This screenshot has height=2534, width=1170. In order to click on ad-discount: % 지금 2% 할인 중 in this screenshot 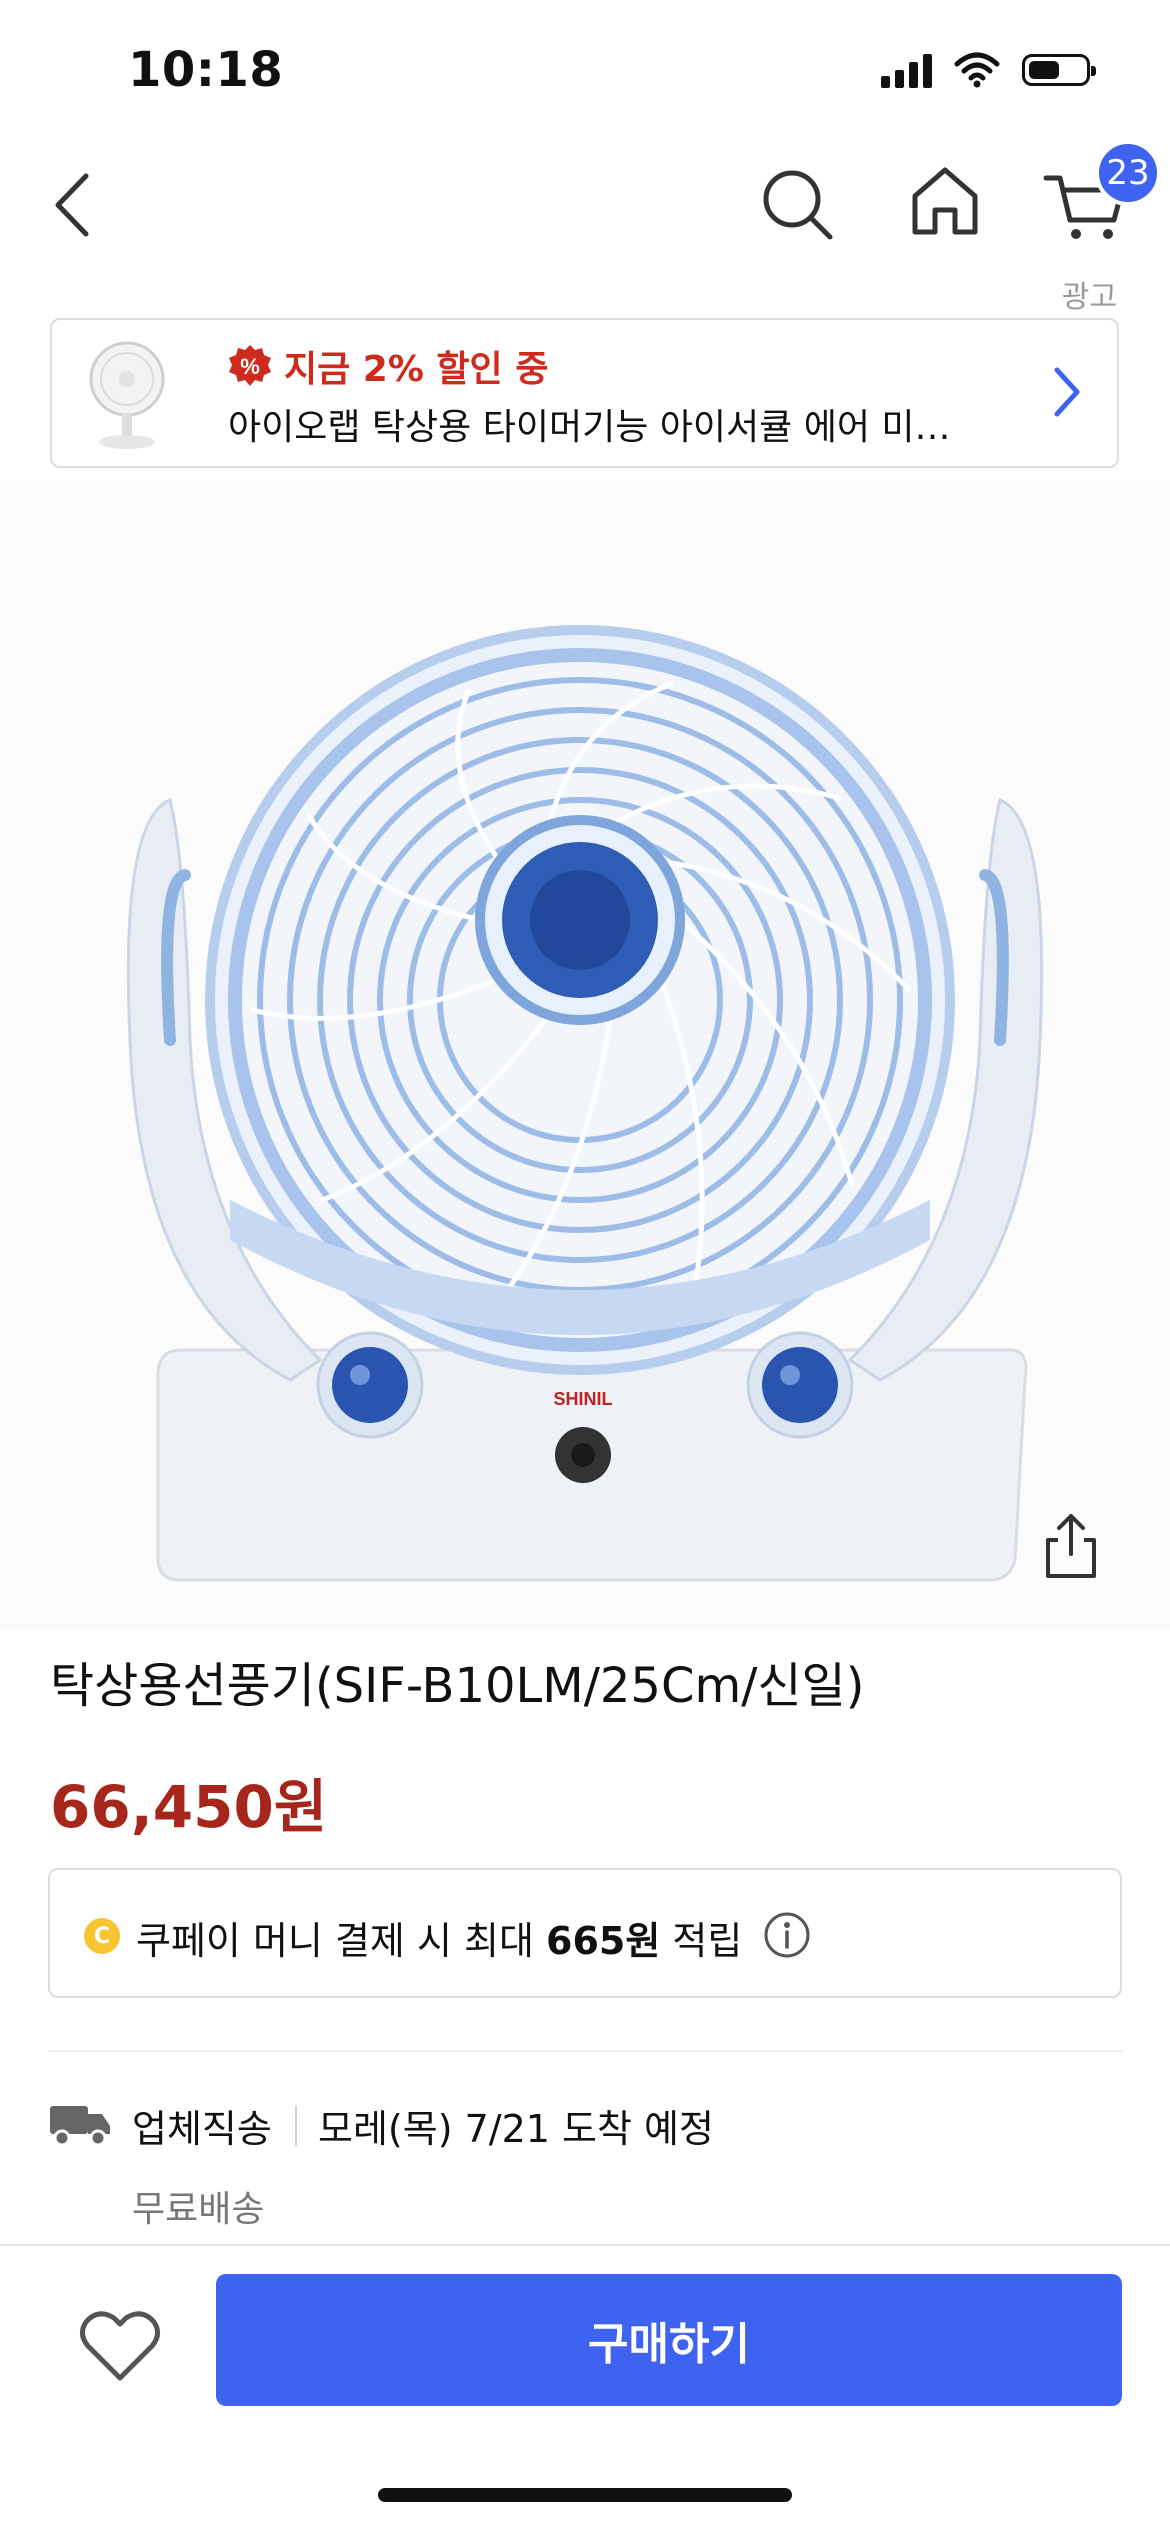, I will do `click(388, 366)`.